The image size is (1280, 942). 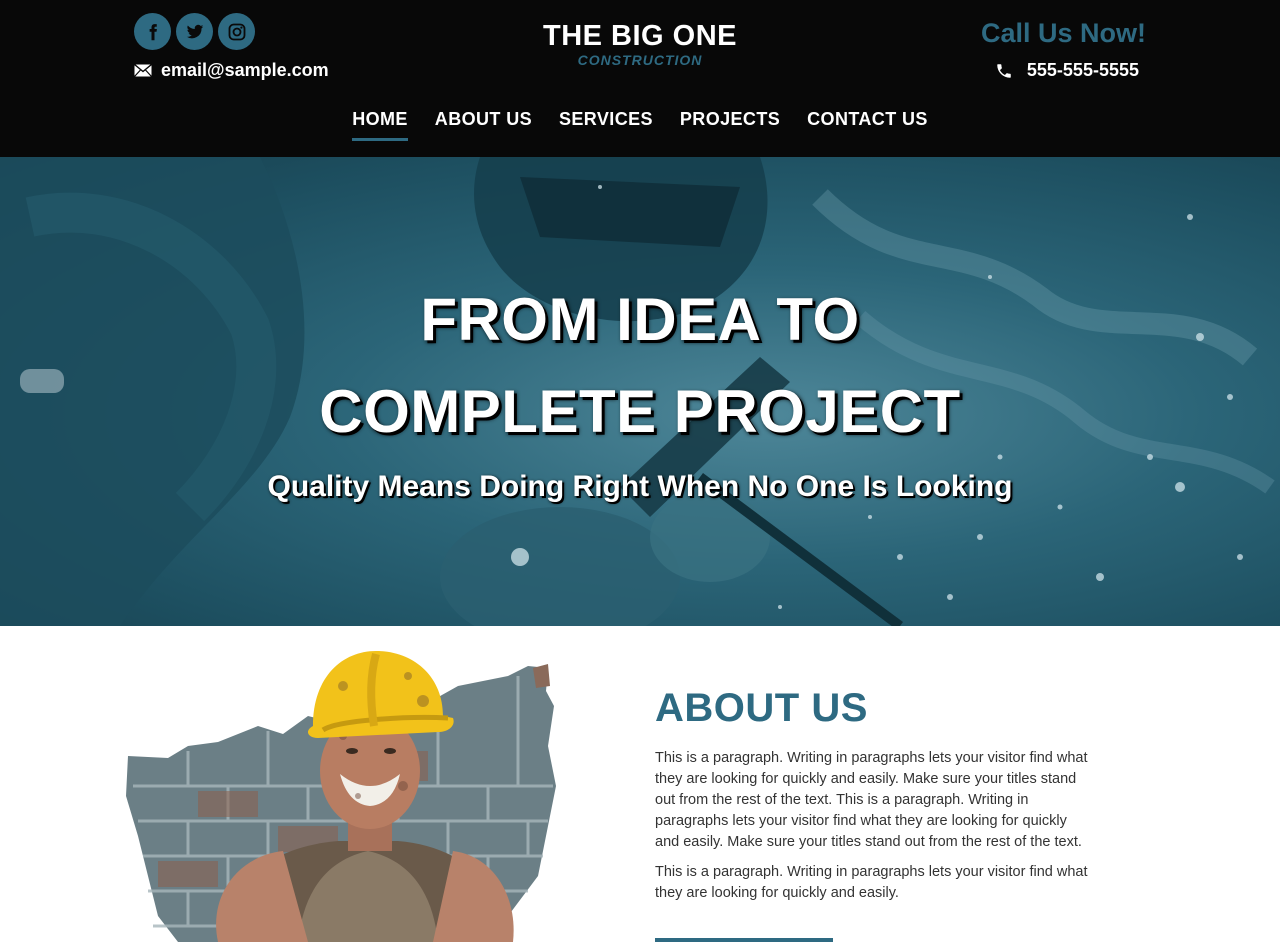 I want to click on nav-item-projects: PROJECTS, so click(x=730, y=125).